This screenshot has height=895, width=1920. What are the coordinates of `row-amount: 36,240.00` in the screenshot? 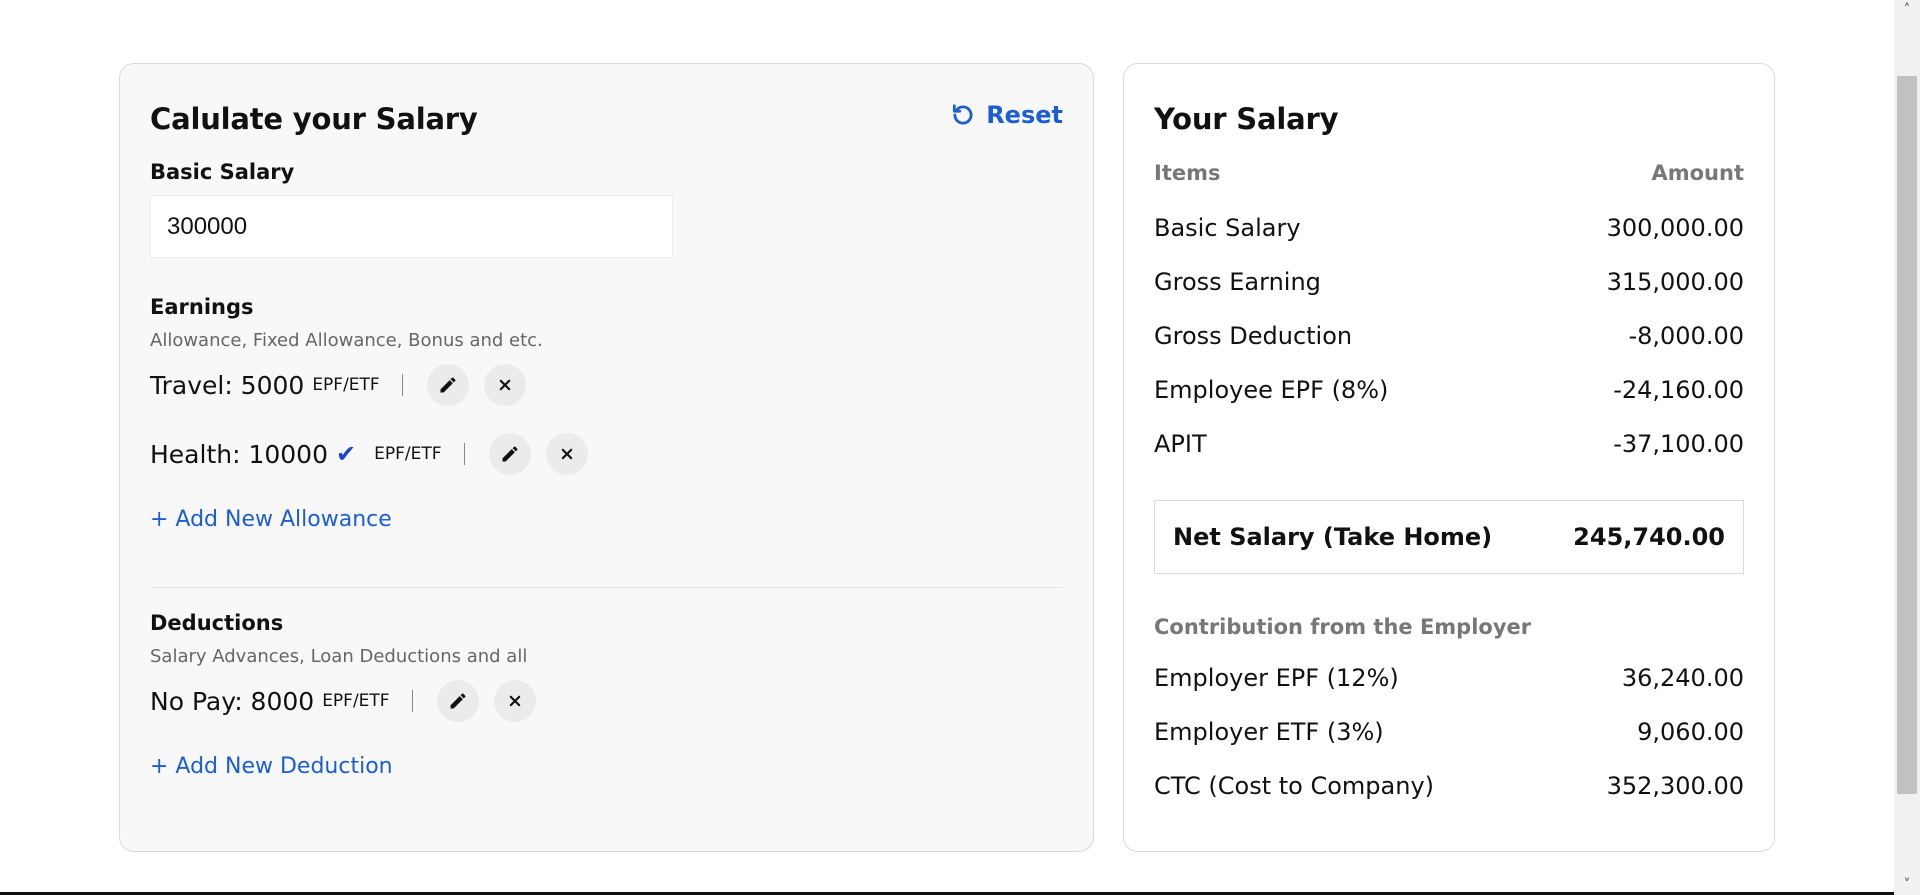 It's located at (1682, 678).